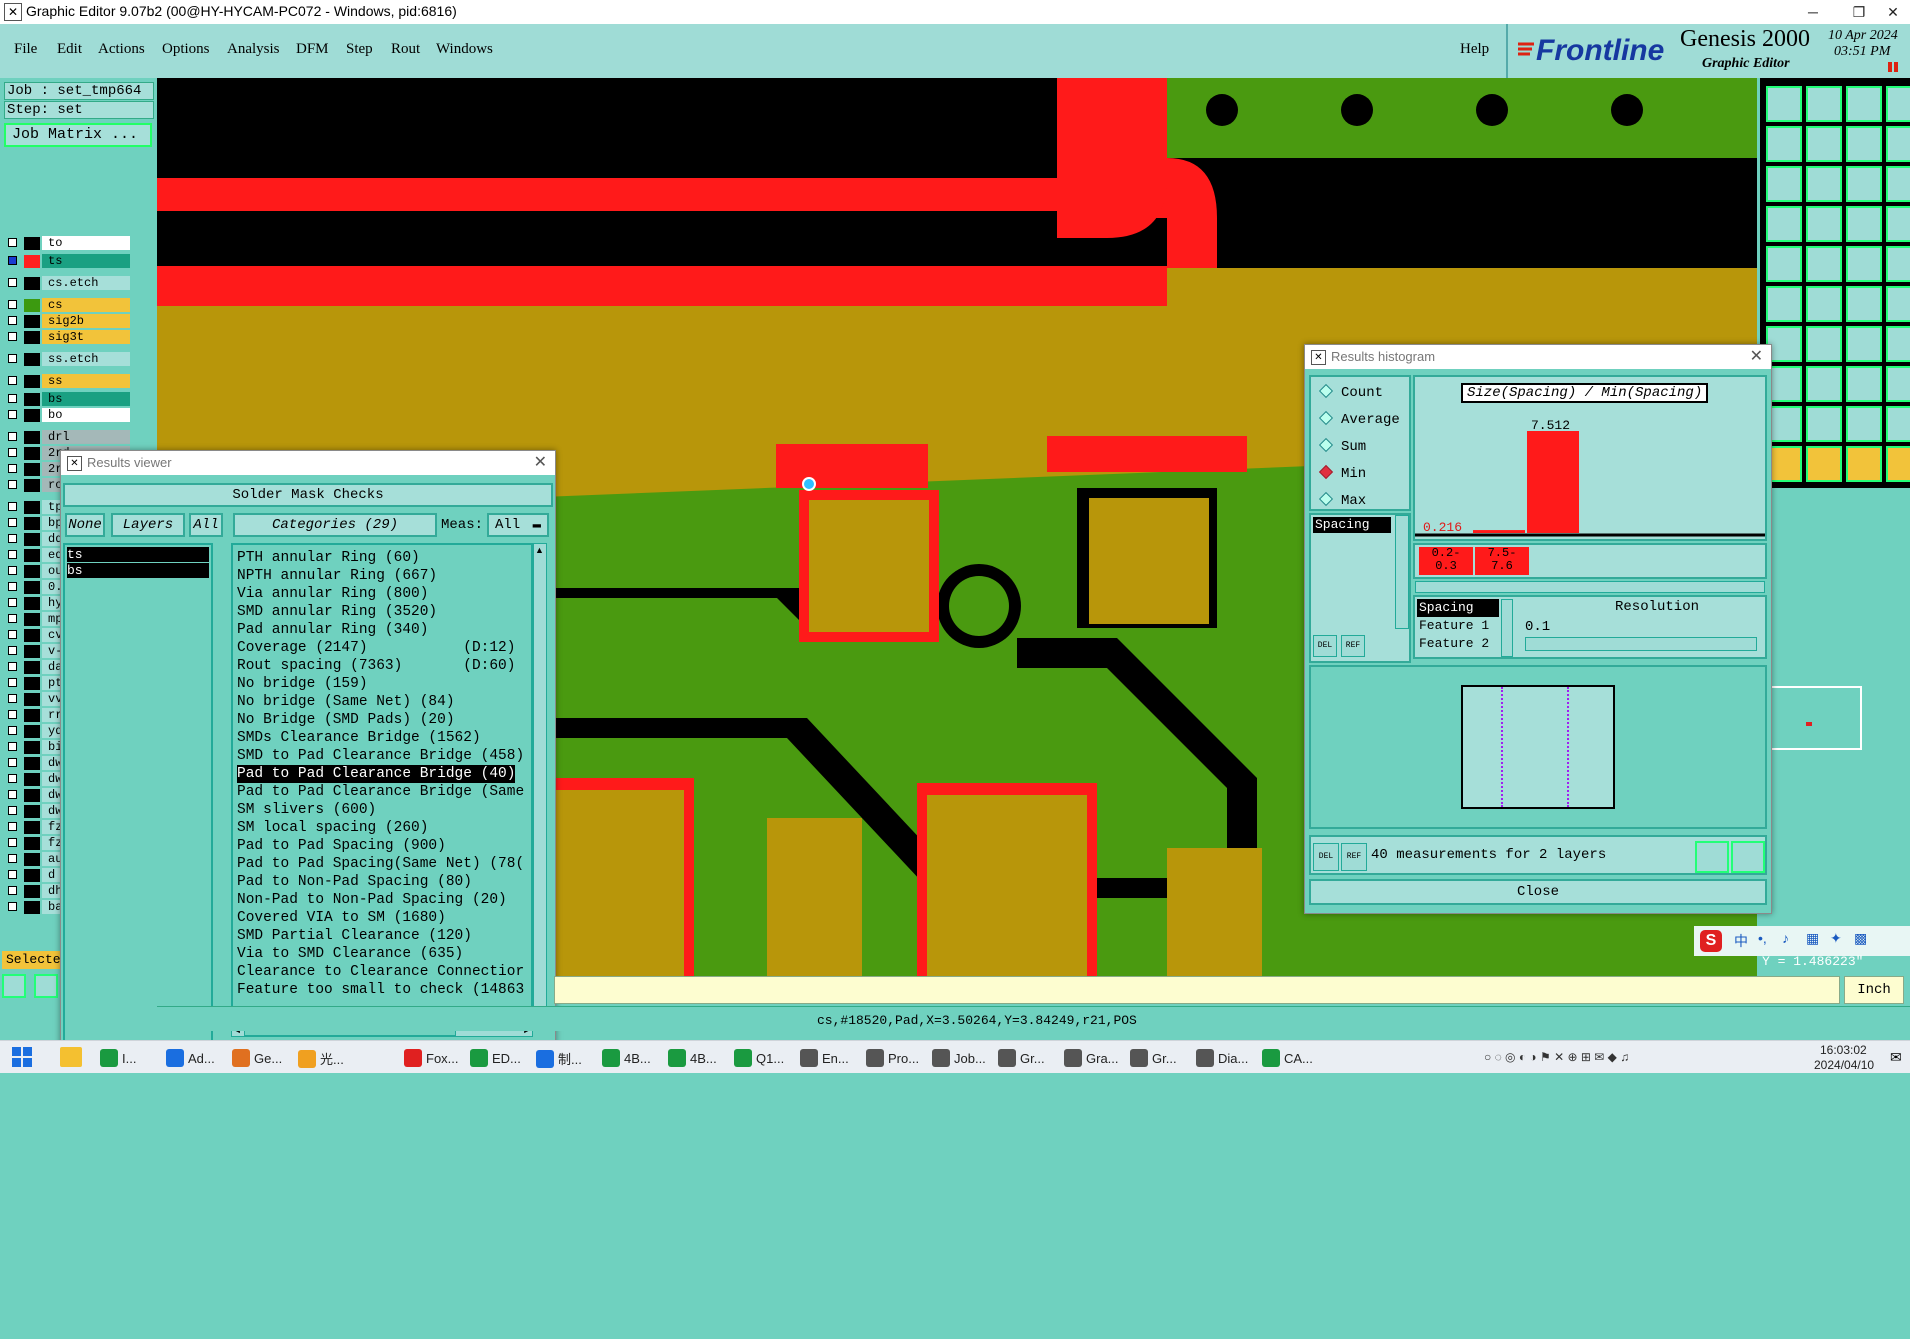 This screenshot has width=1910, height=1339. What do you see at coordinates (52, 891) in the screenshot?
I see `layer-name: dh` at bounding box center [52, 891].